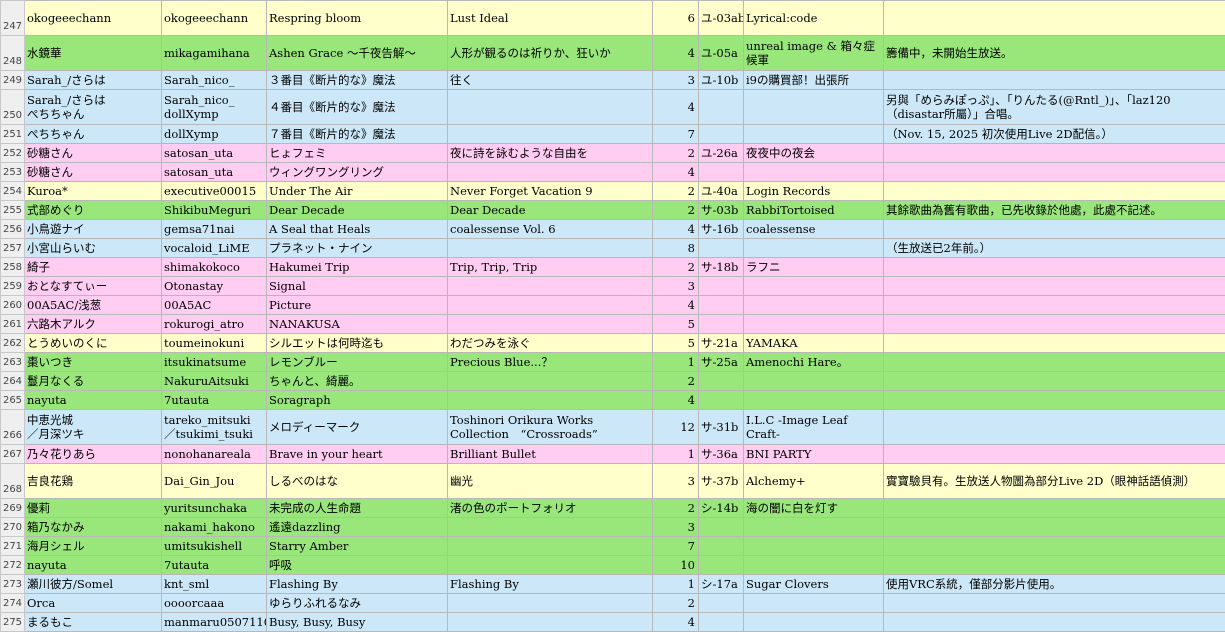 This screenshot has height=632, width=1225. I want to click on cell-artist: Orca, so click(93, 603).